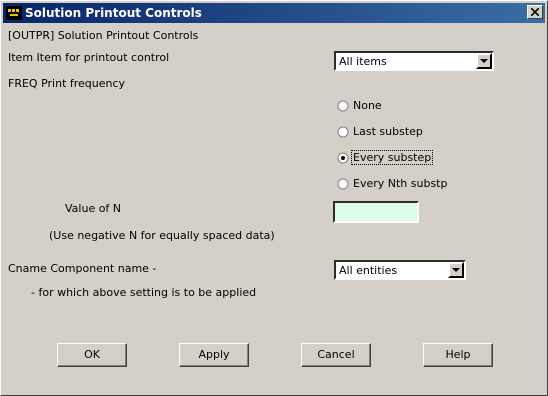 The width and height of the screenshot is (548, 396). I want to click on radio-none-label: None, so click(367, 105).